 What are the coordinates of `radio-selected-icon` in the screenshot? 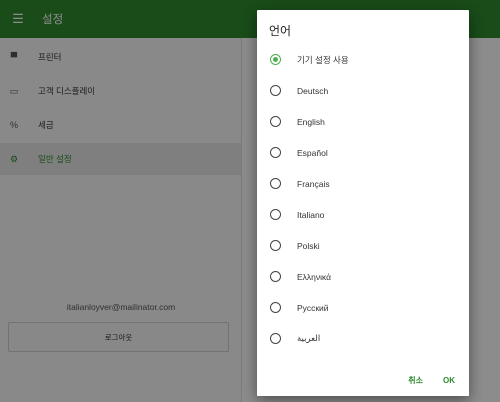 It's located at (275, 59).